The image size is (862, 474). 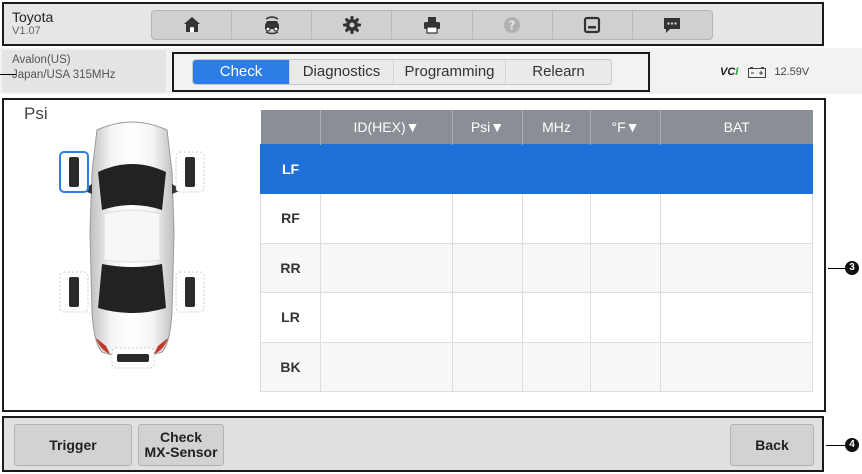 I want to click on car-rear-window, so click(x=132, y=288).